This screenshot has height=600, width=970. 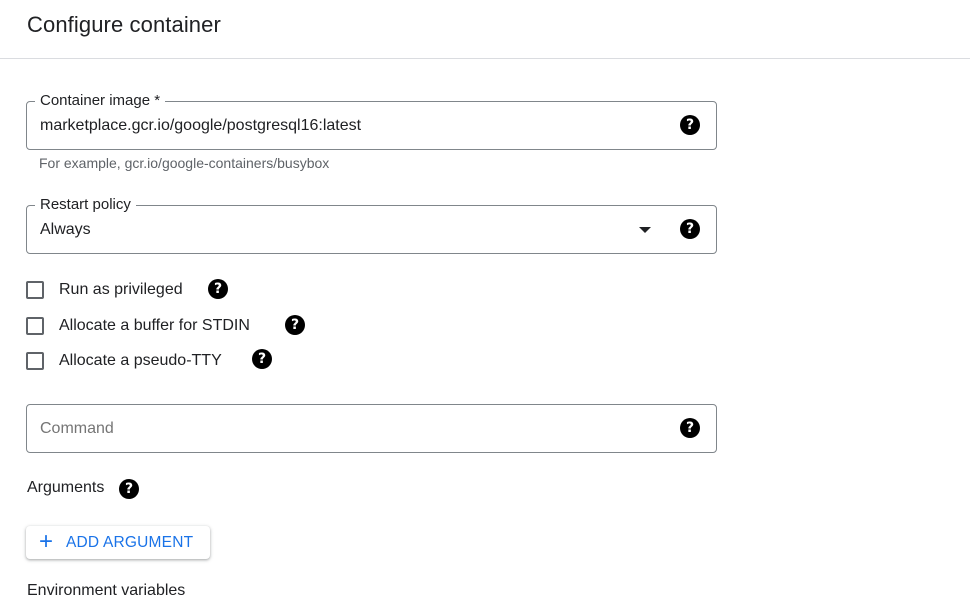 I want to click on add-argument-button: + ADD ARGUMENT, so click(x=118, y=542).